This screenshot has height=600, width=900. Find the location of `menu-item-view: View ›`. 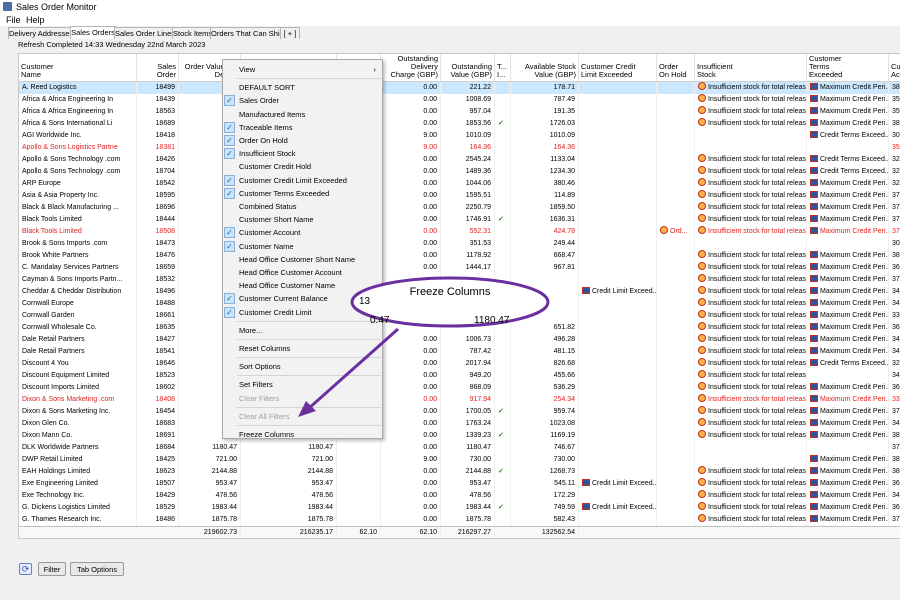

menu-item-view: View › is located at coordinates (302, 69).